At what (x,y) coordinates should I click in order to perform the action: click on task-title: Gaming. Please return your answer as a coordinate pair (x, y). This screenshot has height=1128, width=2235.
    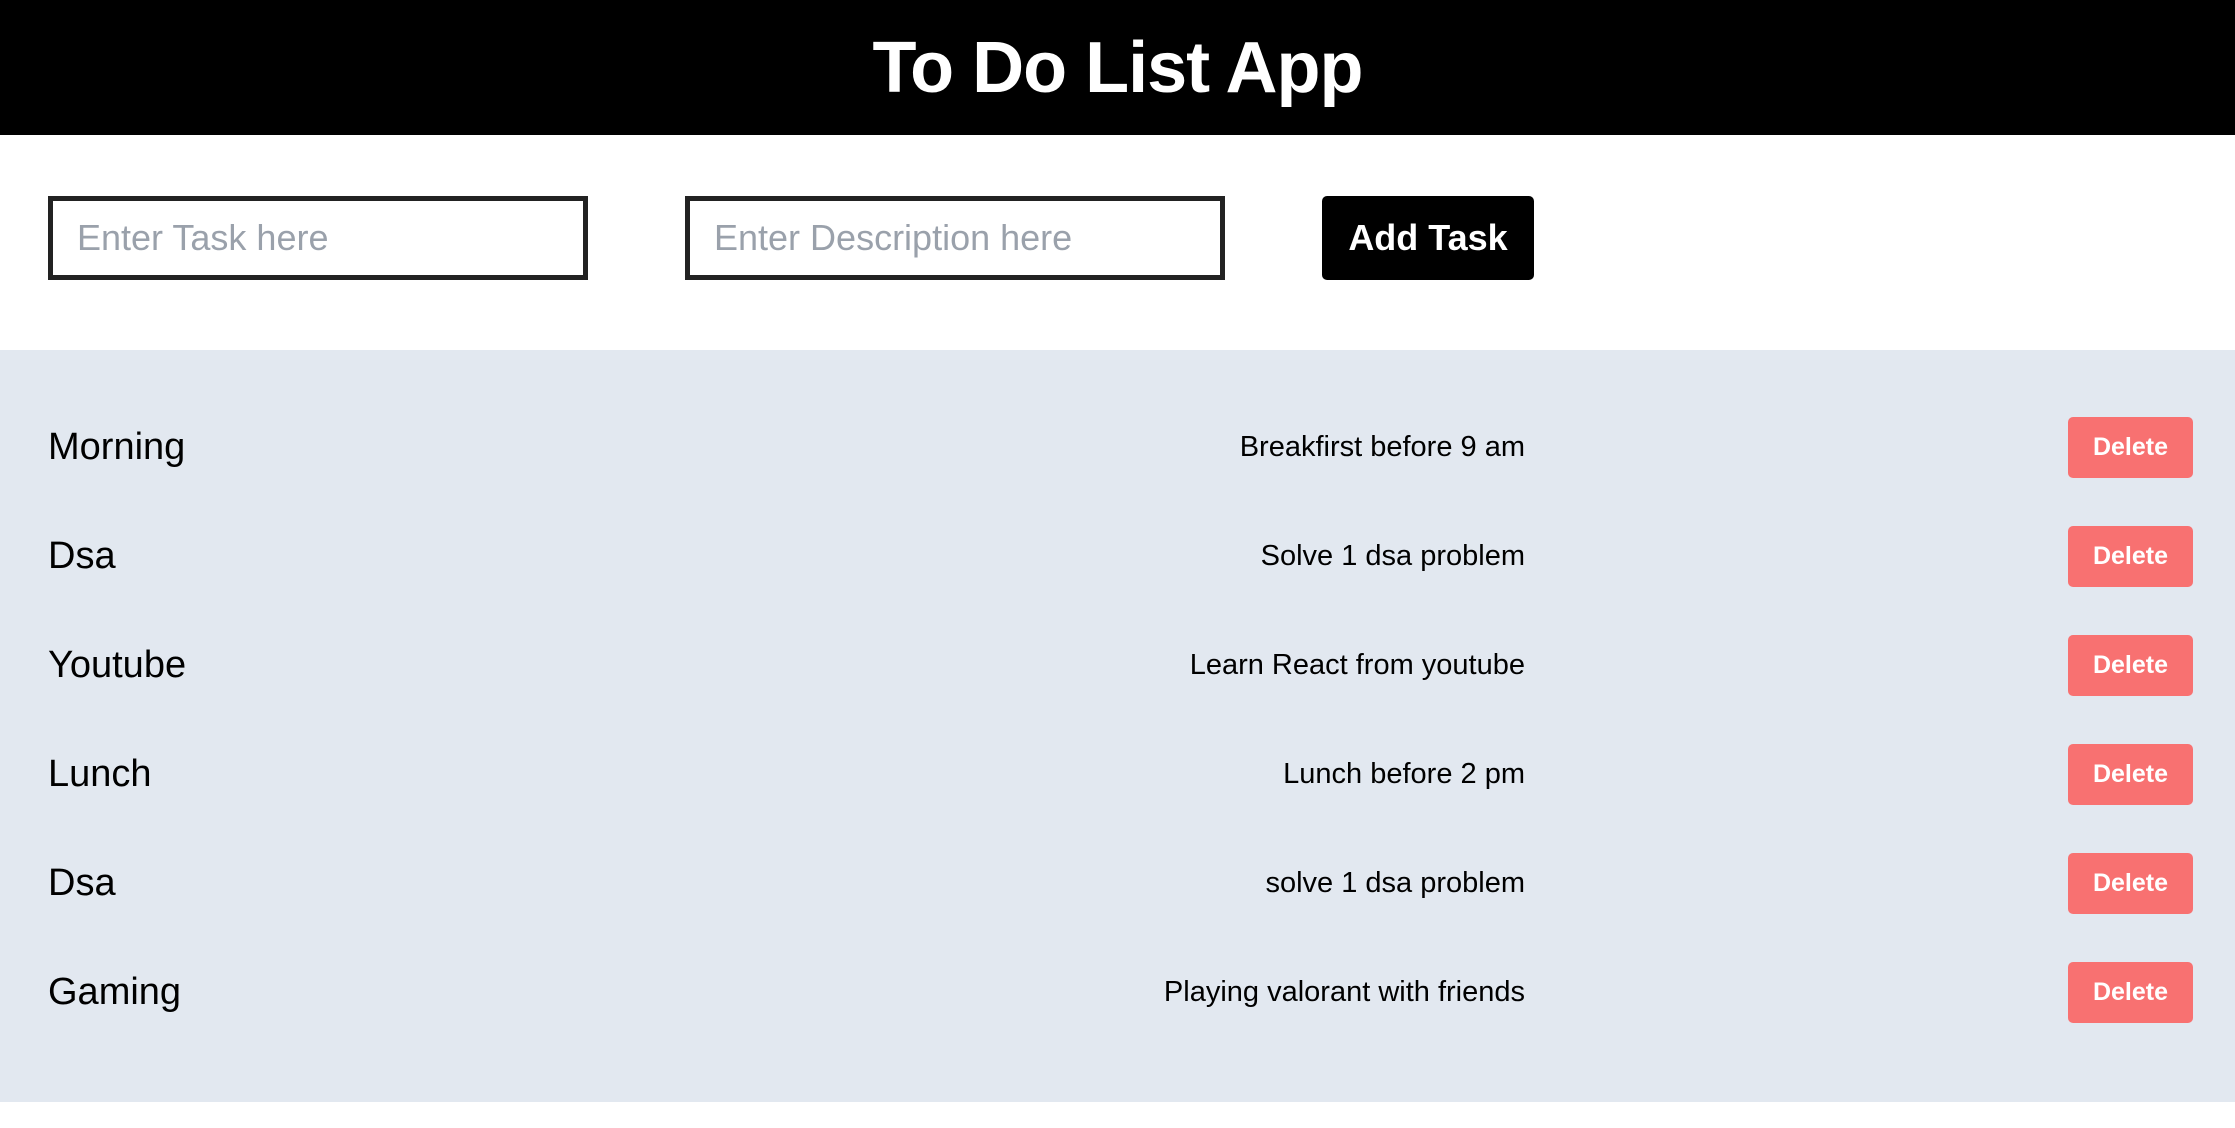
    Looking at the image, I should click on (115, 992).